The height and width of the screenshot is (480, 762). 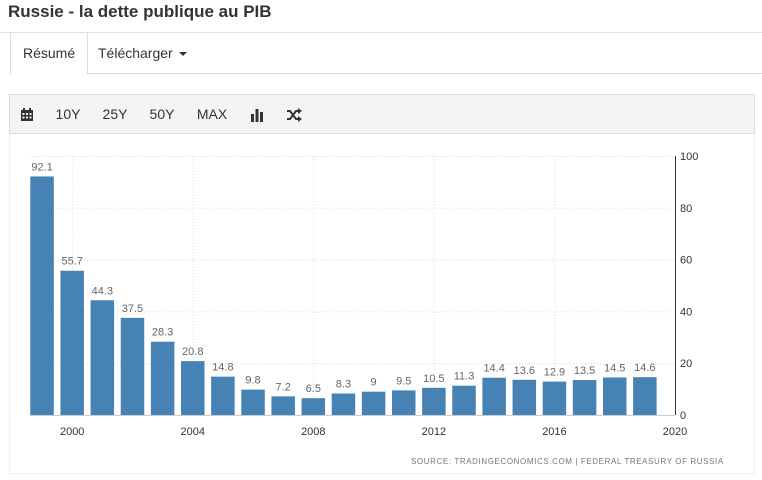 I want to click on data-label: 92.1, so click(x=41, y=167).